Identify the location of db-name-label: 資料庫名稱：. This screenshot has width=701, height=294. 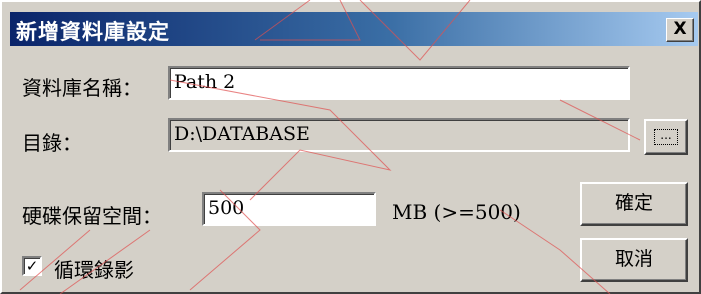
(82, 88).